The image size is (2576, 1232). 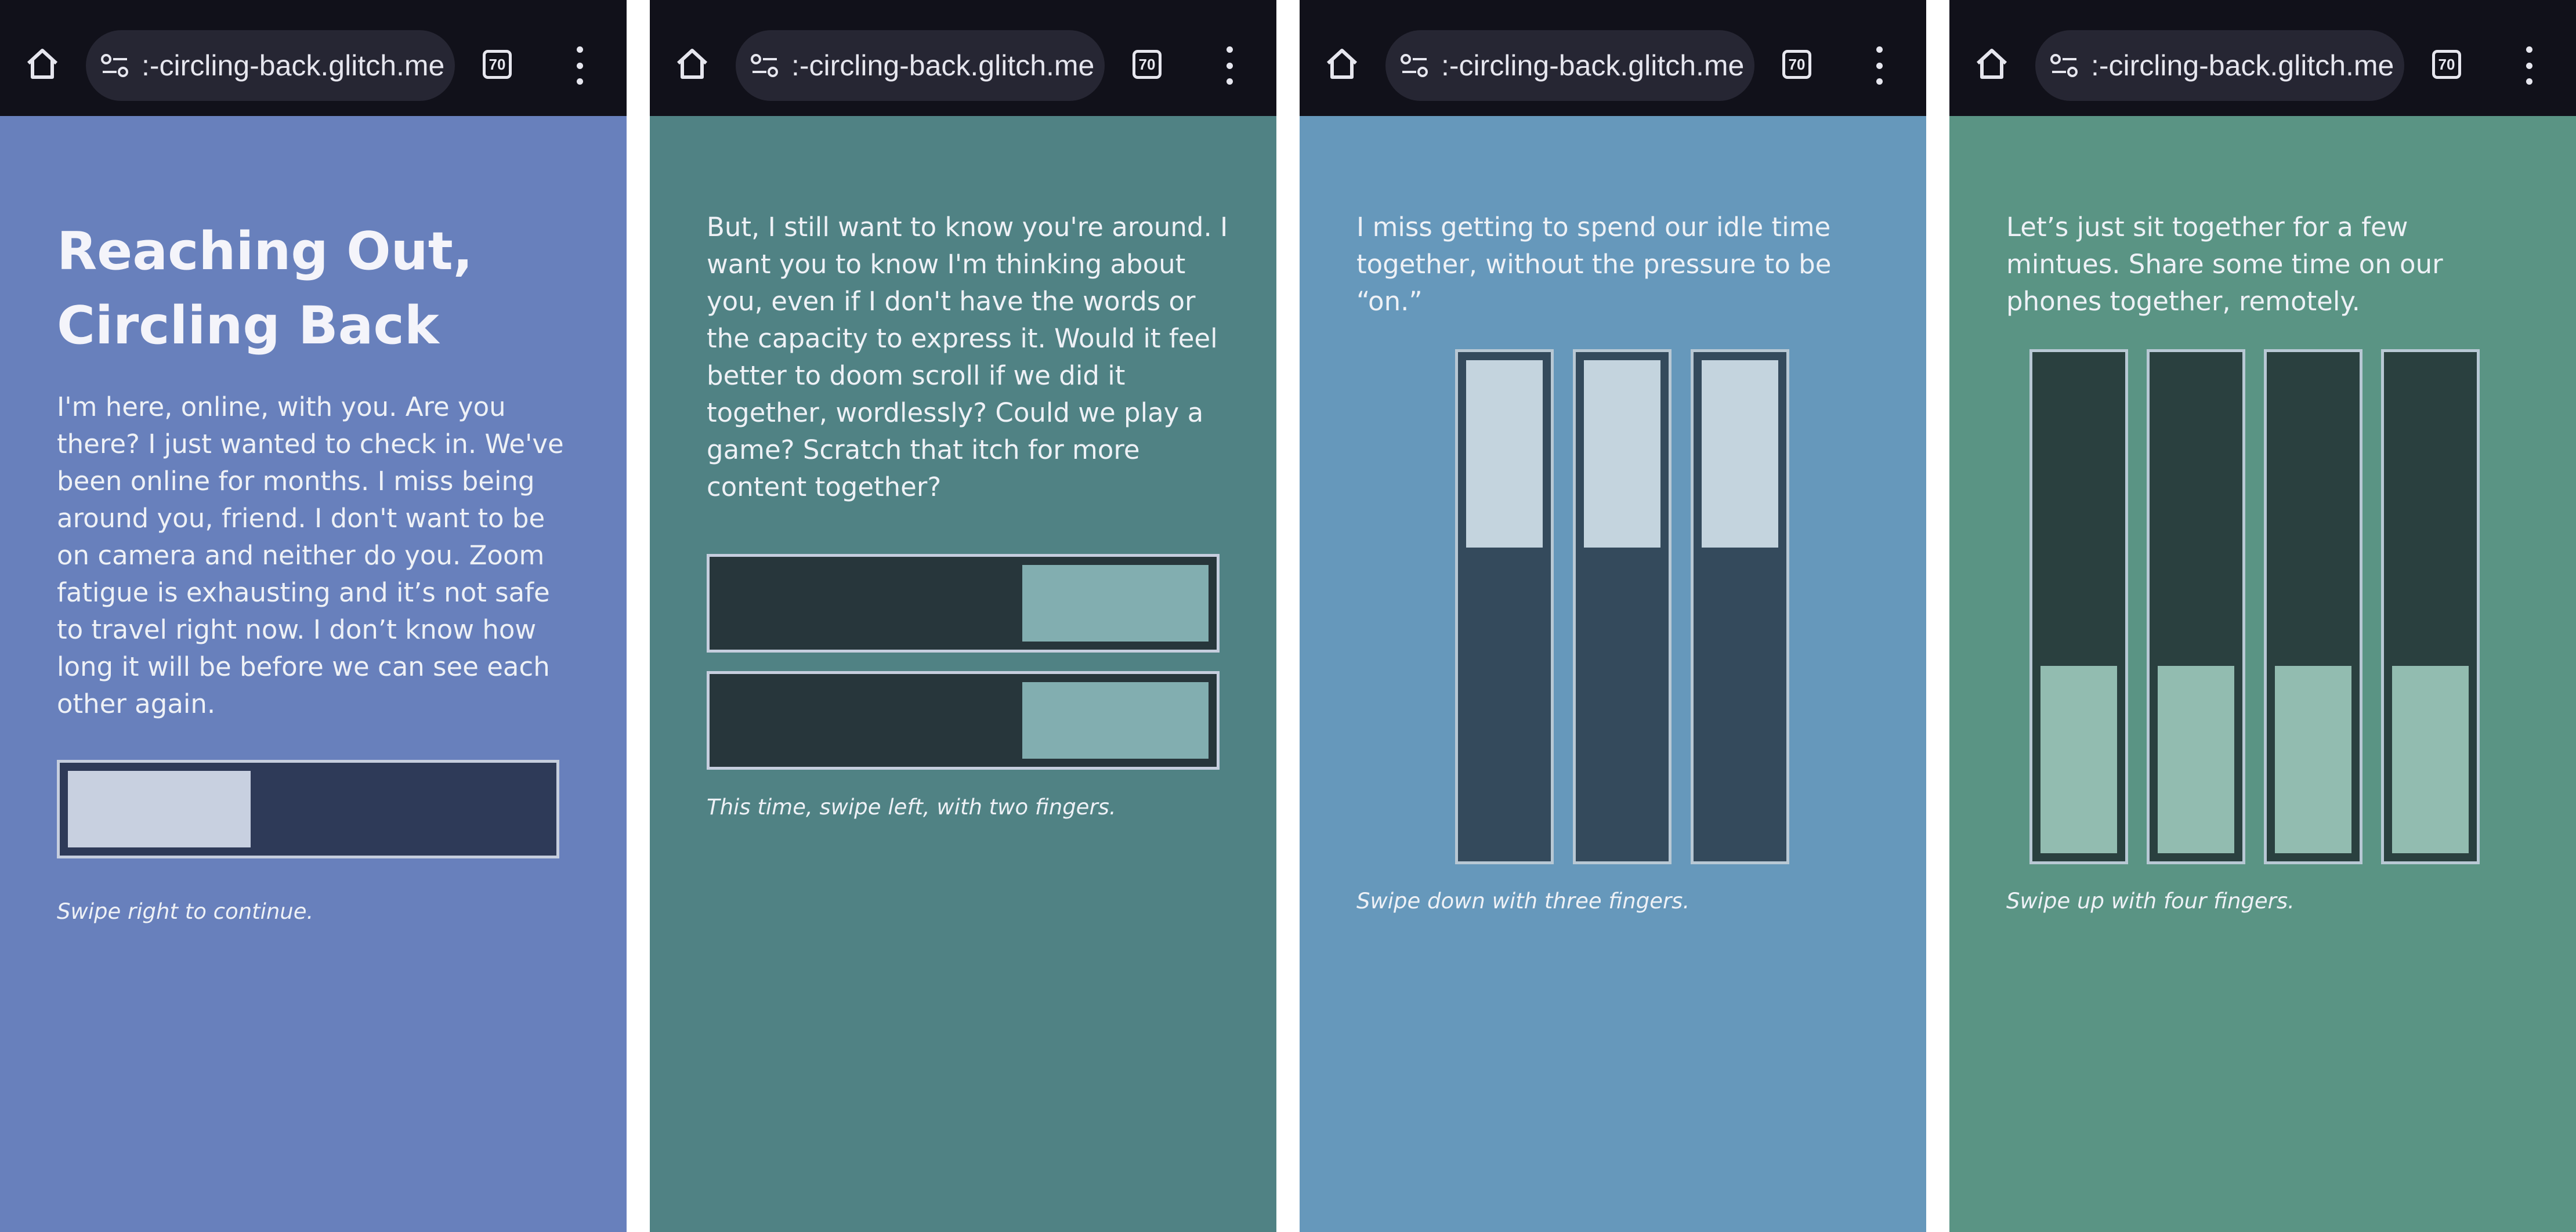 I want to click on instruction-hint: Swipe down with three fingers., so click(x=1523, y=901).